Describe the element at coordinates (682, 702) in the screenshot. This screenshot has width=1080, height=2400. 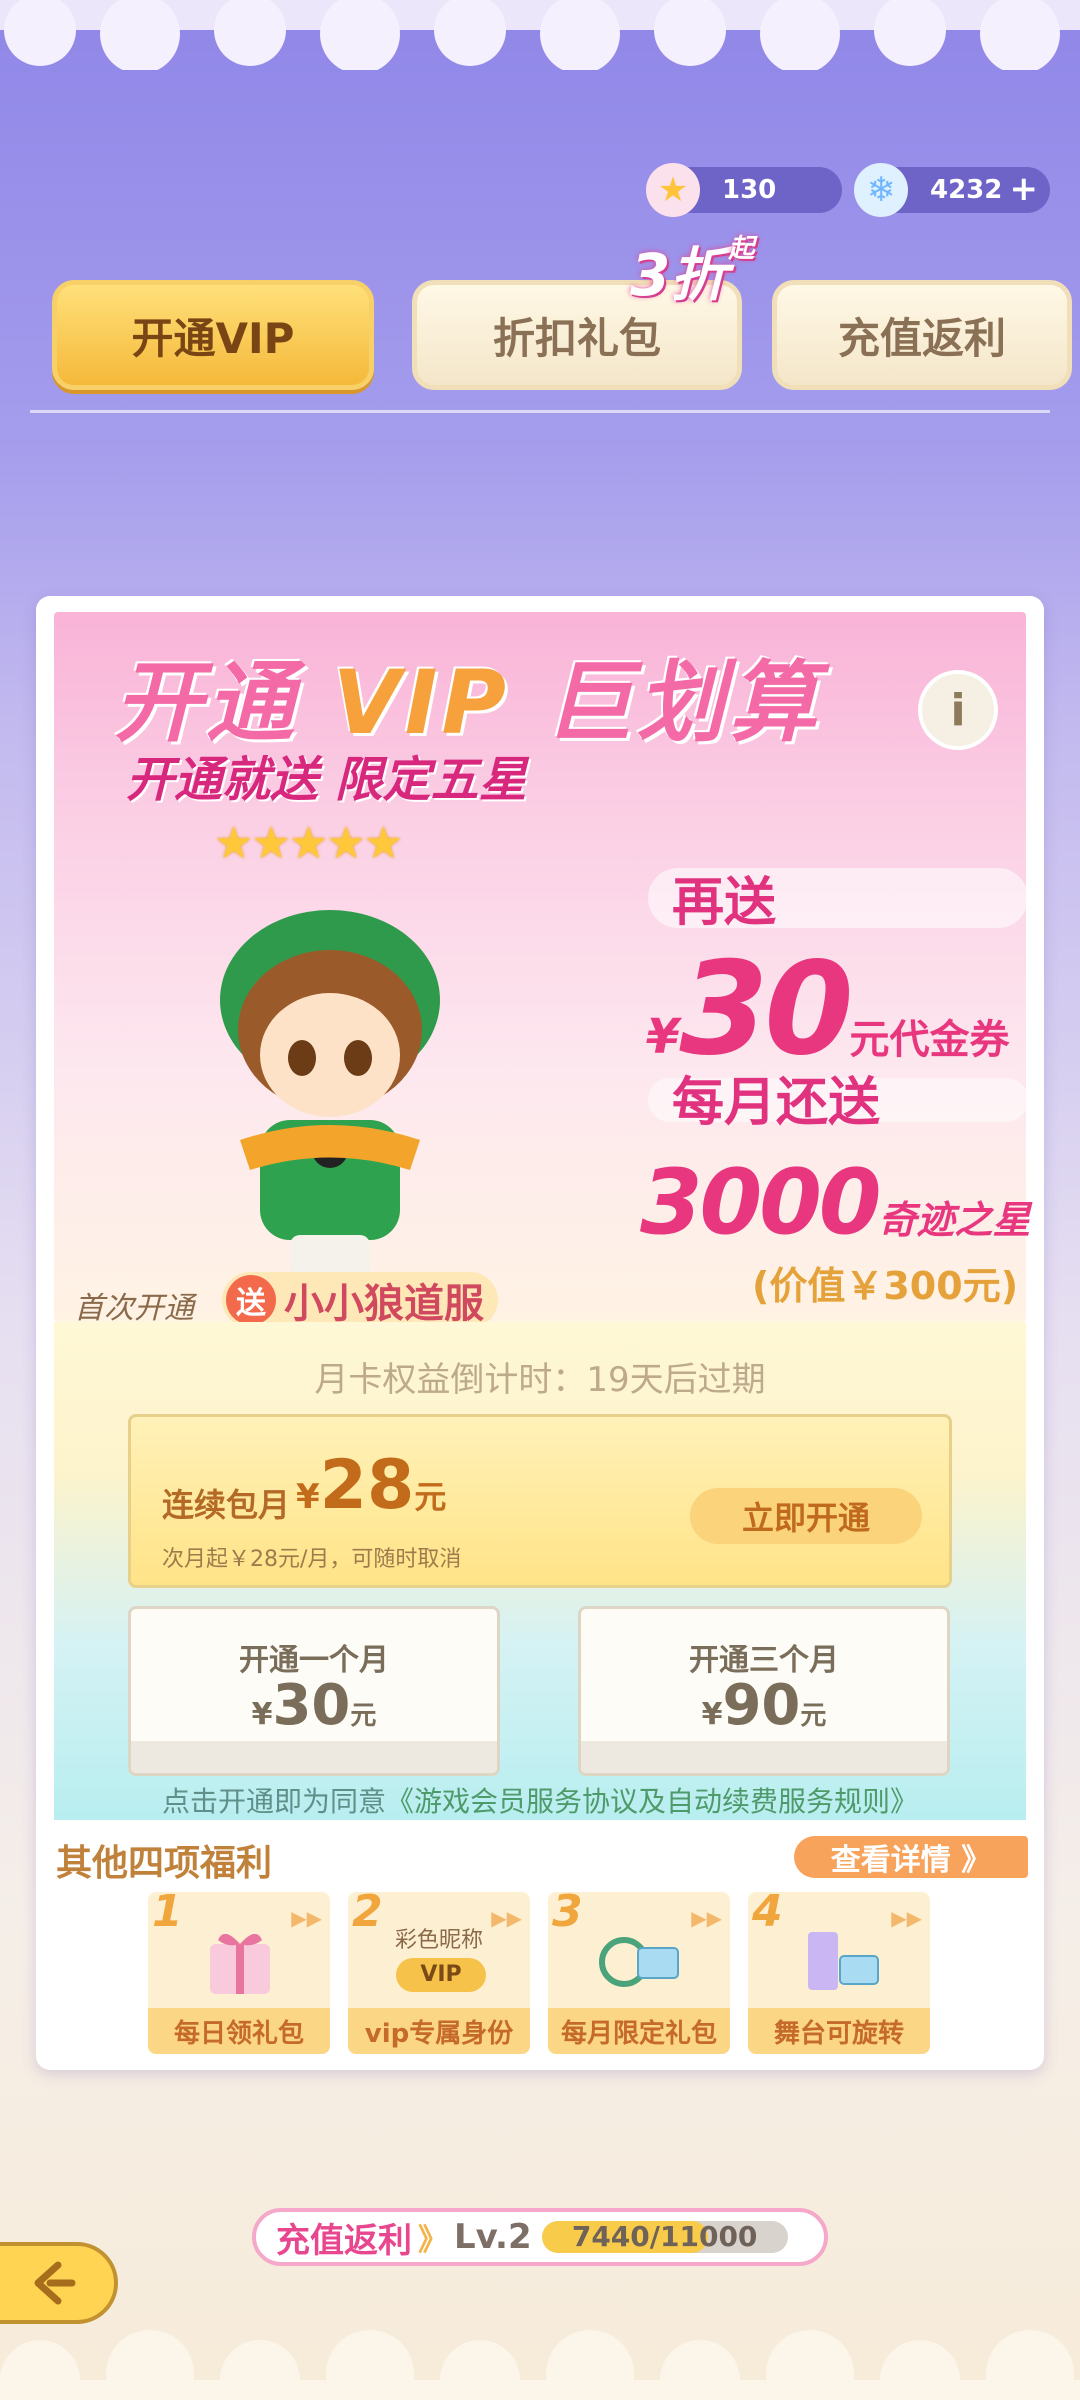
I see `title-part-2: 巨划算` at that location.